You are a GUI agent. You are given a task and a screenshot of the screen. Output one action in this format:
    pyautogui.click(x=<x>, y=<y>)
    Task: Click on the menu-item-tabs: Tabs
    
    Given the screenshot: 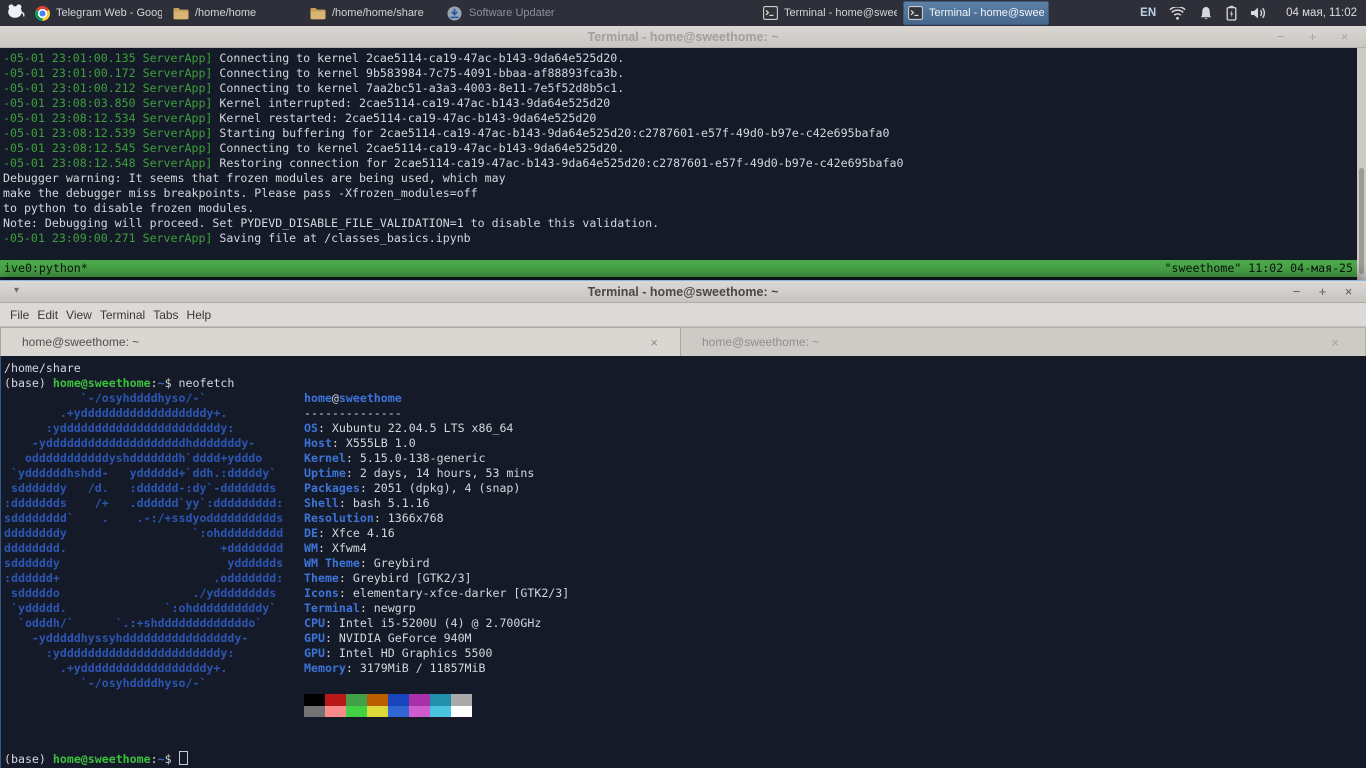 What is the action you would take?
    pyautogui.click(x=165, y=315)
    